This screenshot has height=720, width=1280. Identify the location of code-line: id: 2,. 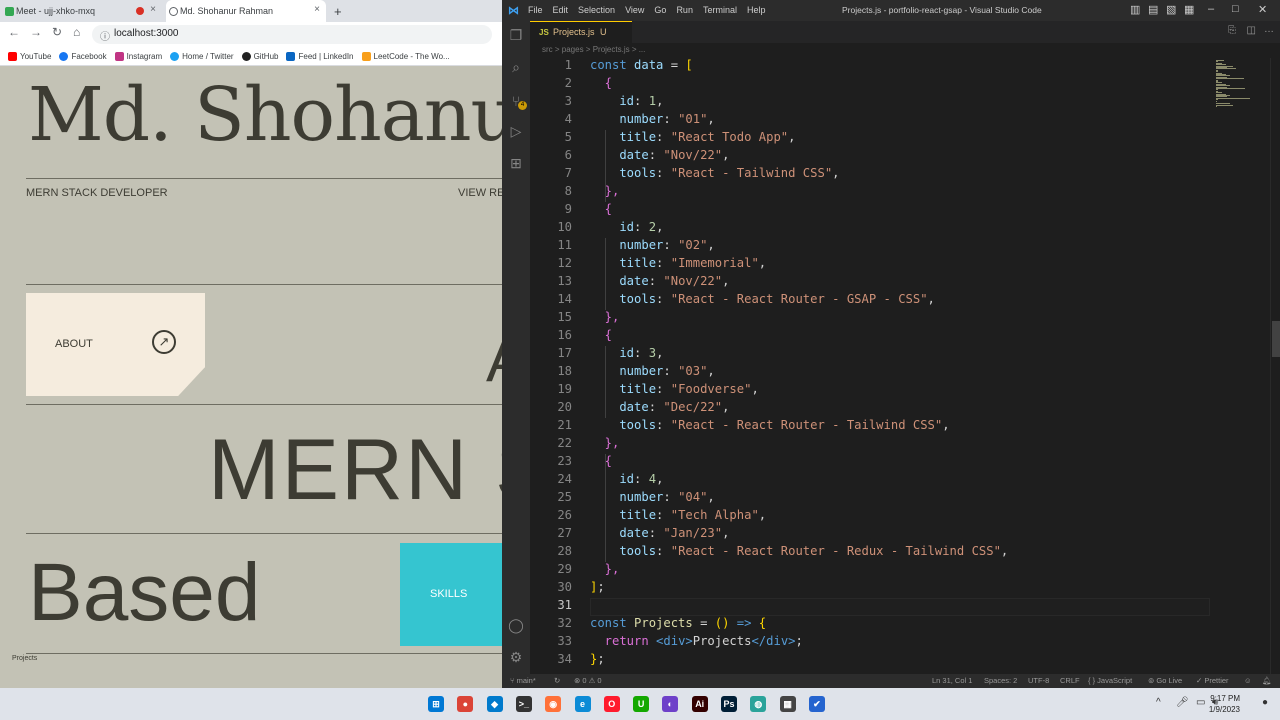
(626, 227).